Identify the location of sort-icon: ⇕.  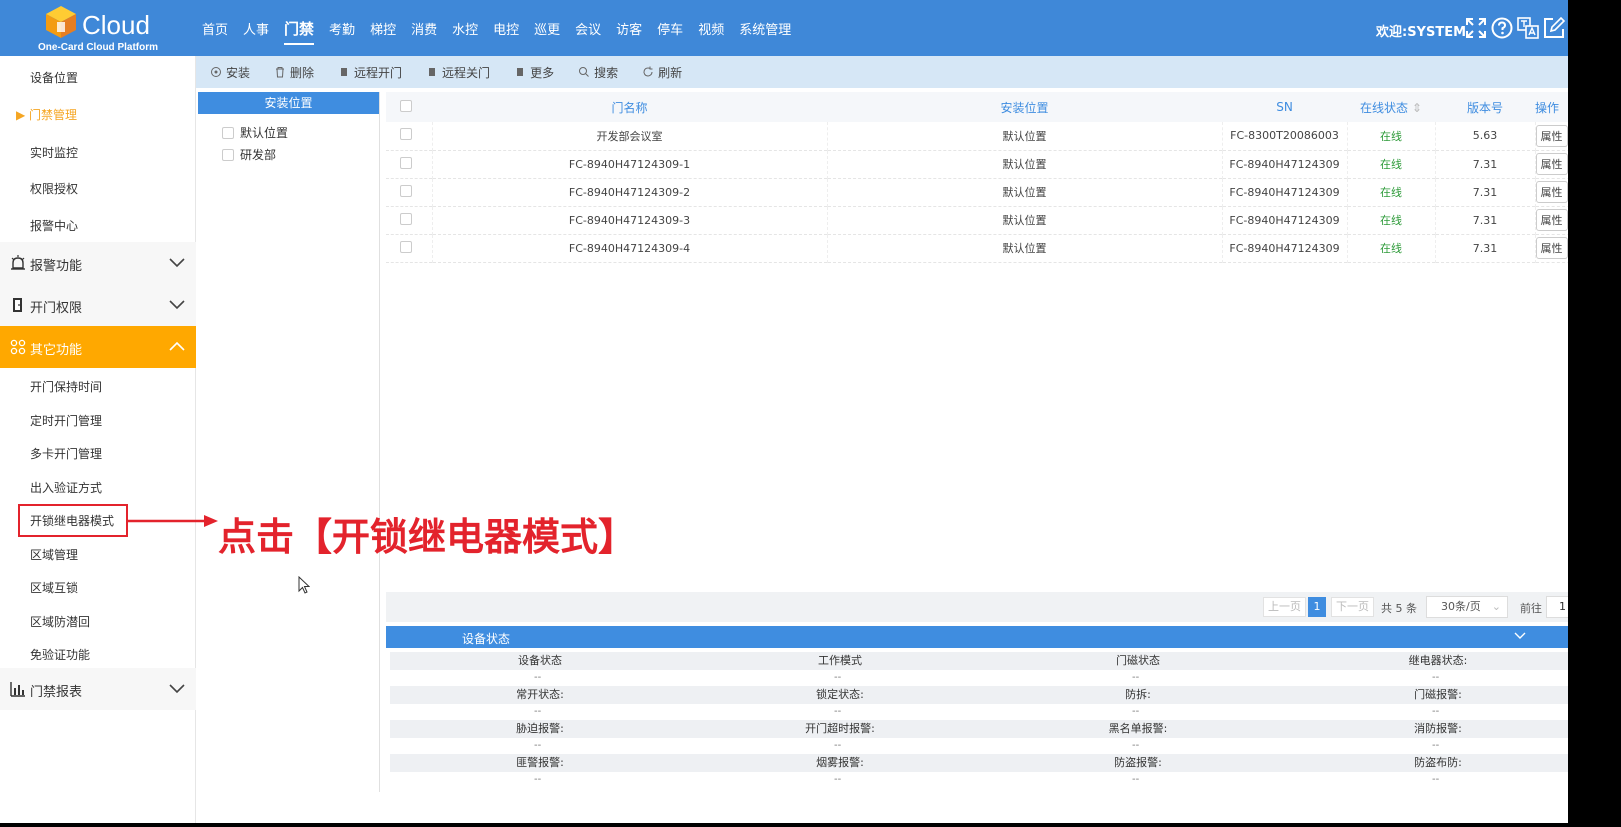
(1417, 108).